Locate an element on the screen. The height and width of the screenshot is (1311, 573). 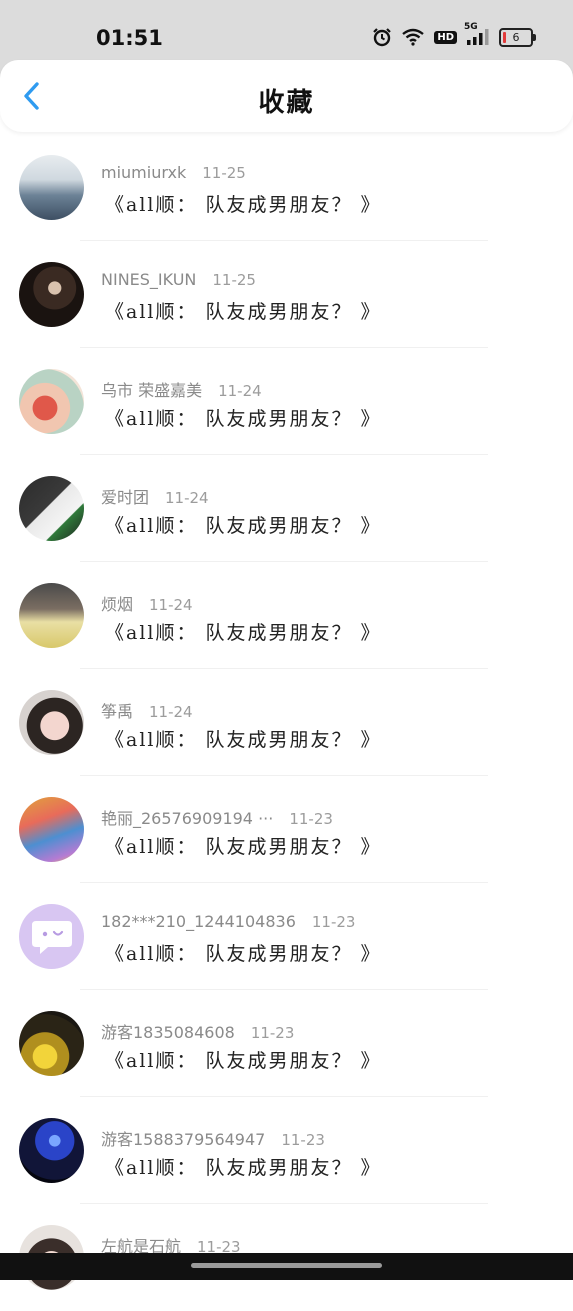
list-item: miumiurxk 11-25 《all顺： 队友成男朋友？ 》 is located at coordinates (286, 187).